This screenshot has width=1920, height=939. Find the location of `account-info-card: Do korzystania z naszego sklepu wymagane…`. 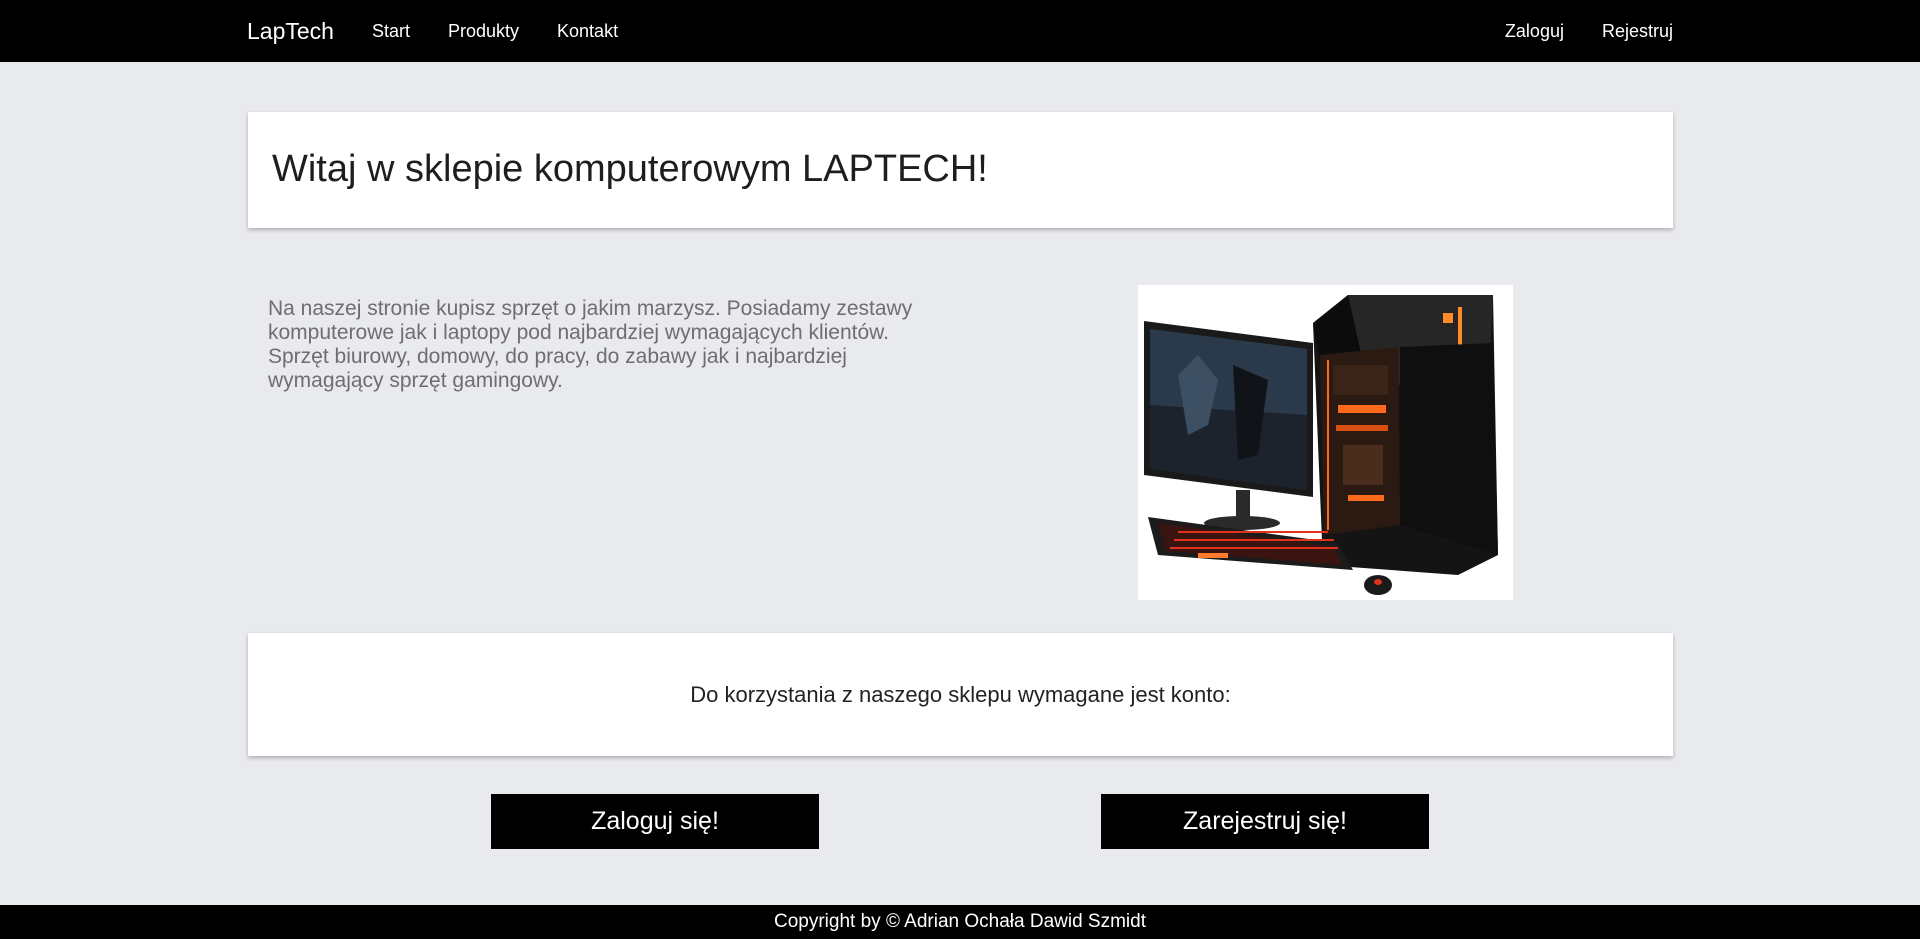

account-info-card: Do korzystania z naszego sklepu wymagane… is located at coordinates (960, 694).